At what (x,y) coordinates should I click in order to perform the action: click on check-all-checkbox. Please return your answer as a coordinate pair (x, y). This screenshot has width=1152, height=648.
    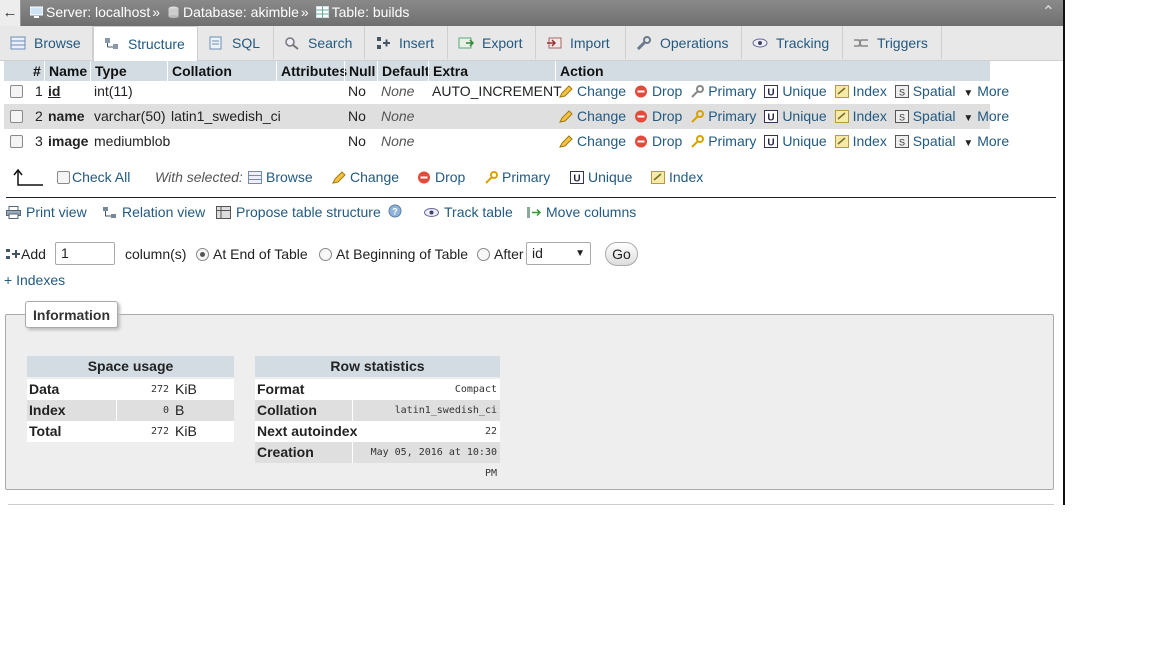
    Looking at the image, I should click on (63, 177).